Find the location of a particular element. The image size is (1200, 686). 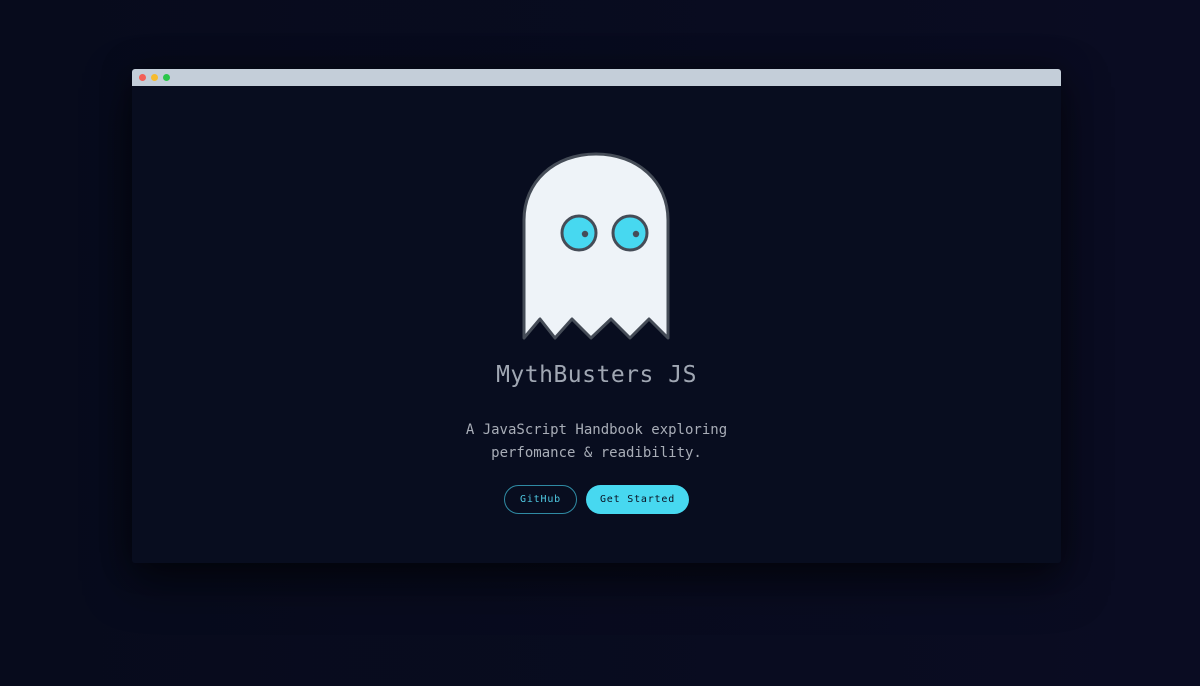

tagline-line-1: A JavaScript Handbook exploring is located at coordinates (596, 430).